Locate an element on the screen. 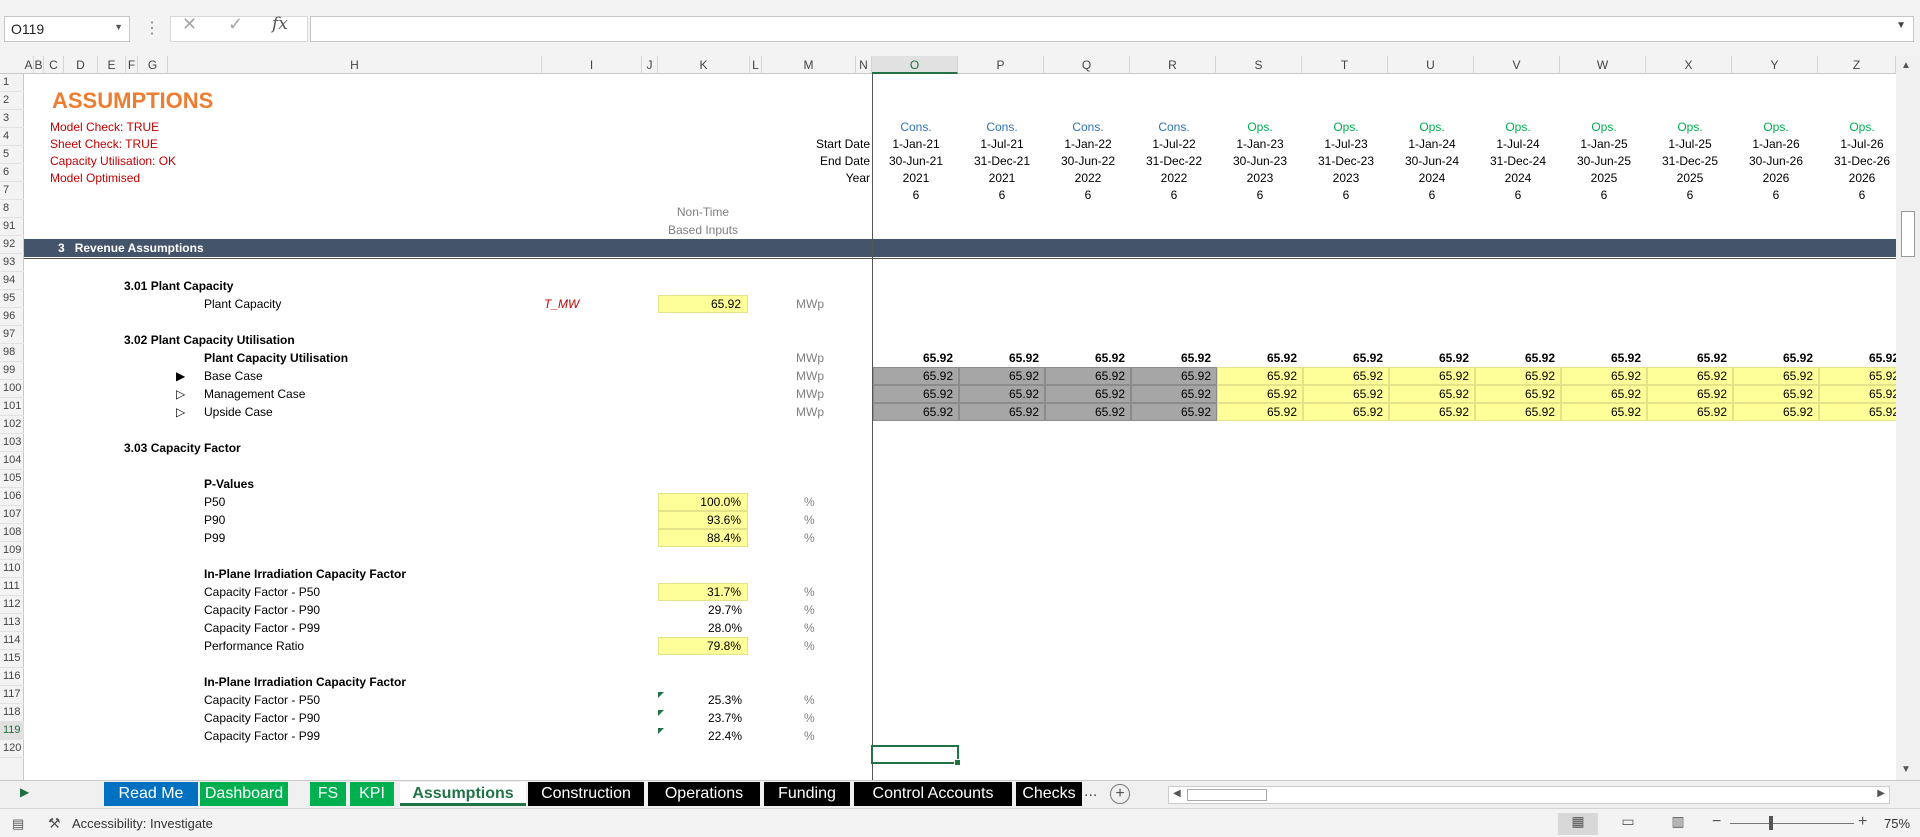 The image size is (1920, 837). accessibility-status: Accessibility: Investigate is located at coordinates (142, 823).